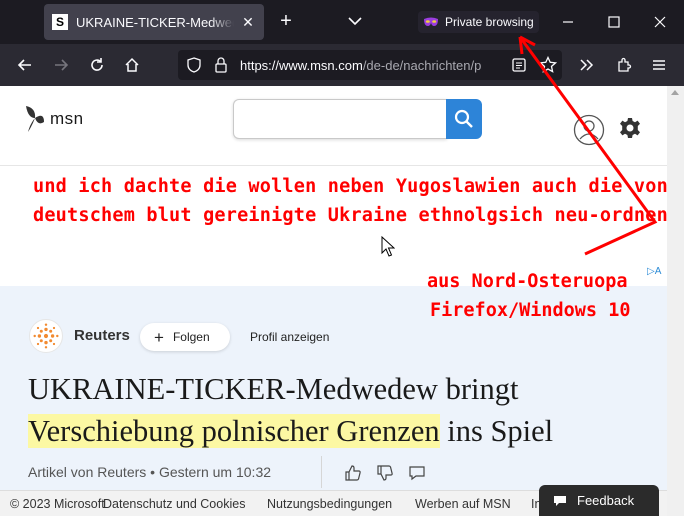 This screenshot has height=516, width=684. Describe the element at coordinates (463, 504) in the screenshot. I see `footer-advertise-link: Werben auf MSN` at that location.